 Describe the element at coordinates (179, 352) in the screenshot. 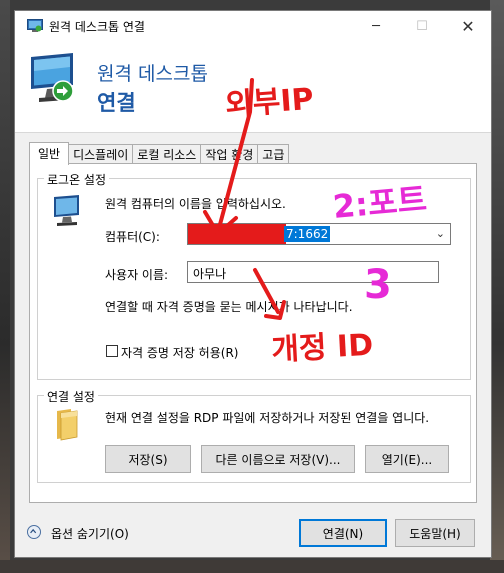

I see `save-credentials-label: 자격 증명 저장 허용(R)` at that location.